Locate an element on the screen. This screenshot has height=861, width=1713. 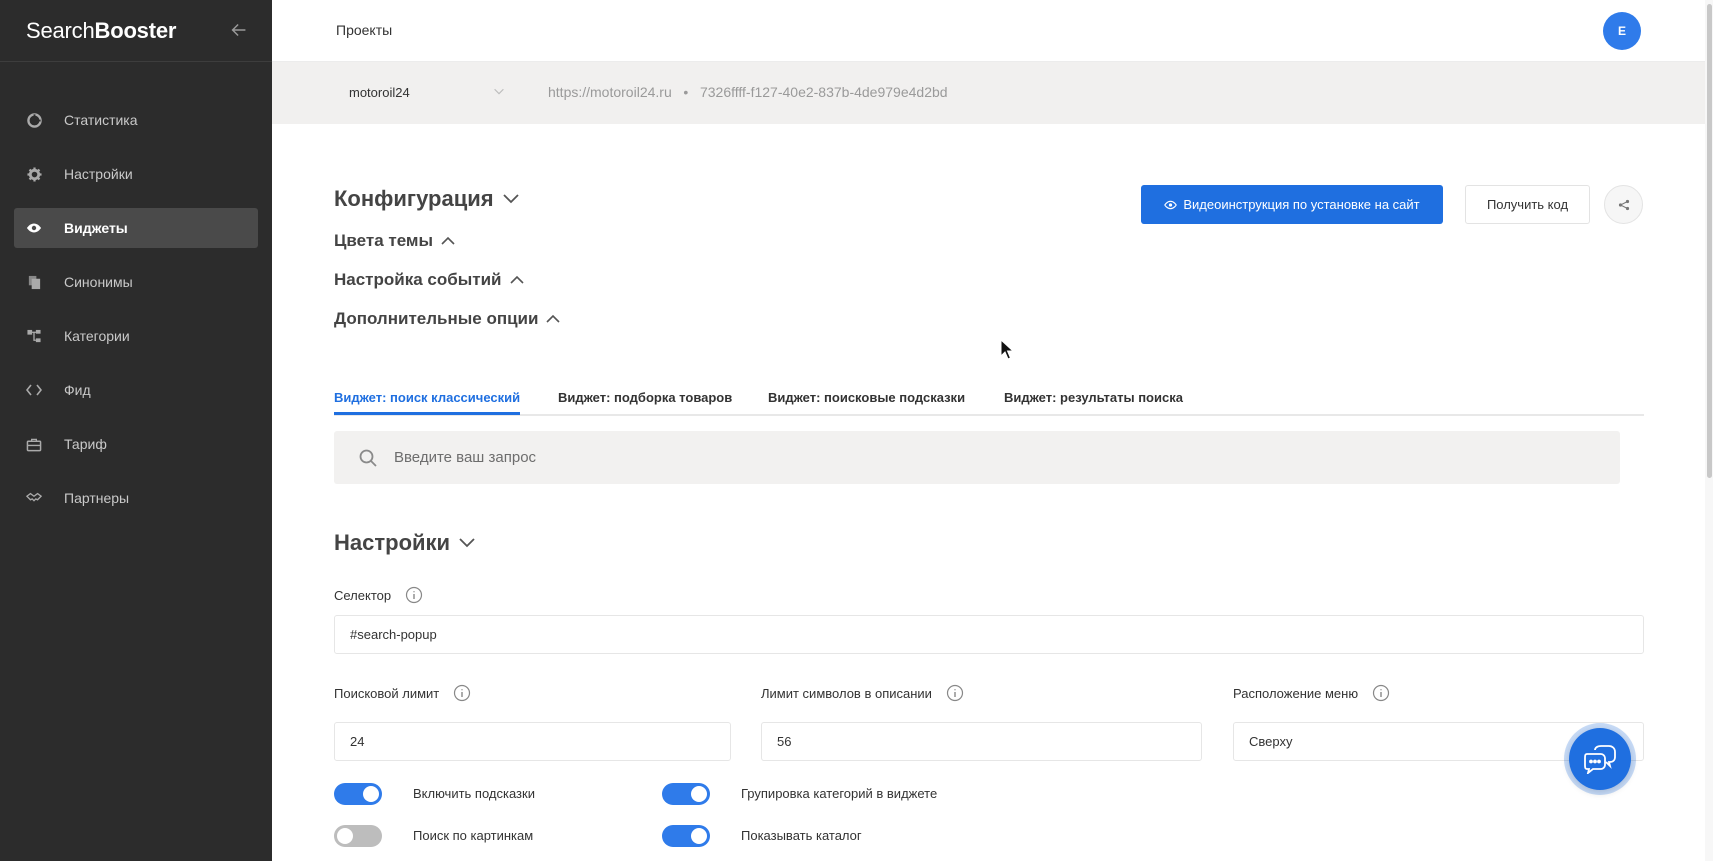
extra-options-toggle: Дополнительные опции is located at coordinates (447, 319).